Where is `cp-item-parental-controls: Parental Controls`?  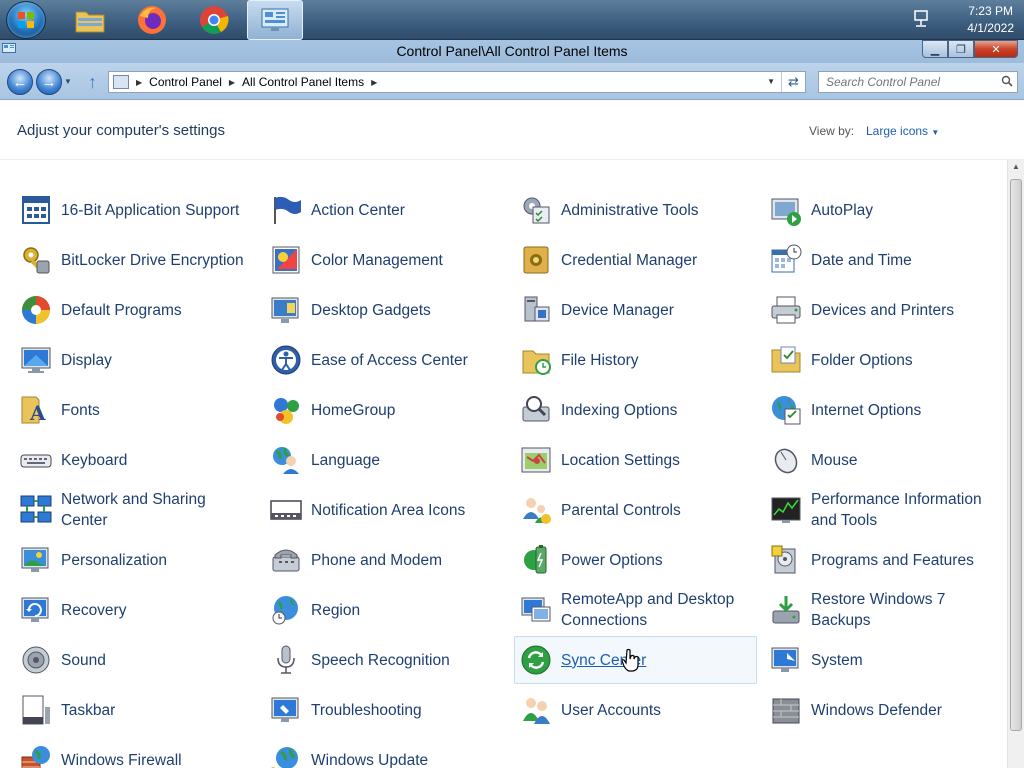
cp-item-parental-controls: Parental Controls is located at coordinates (635, 510).